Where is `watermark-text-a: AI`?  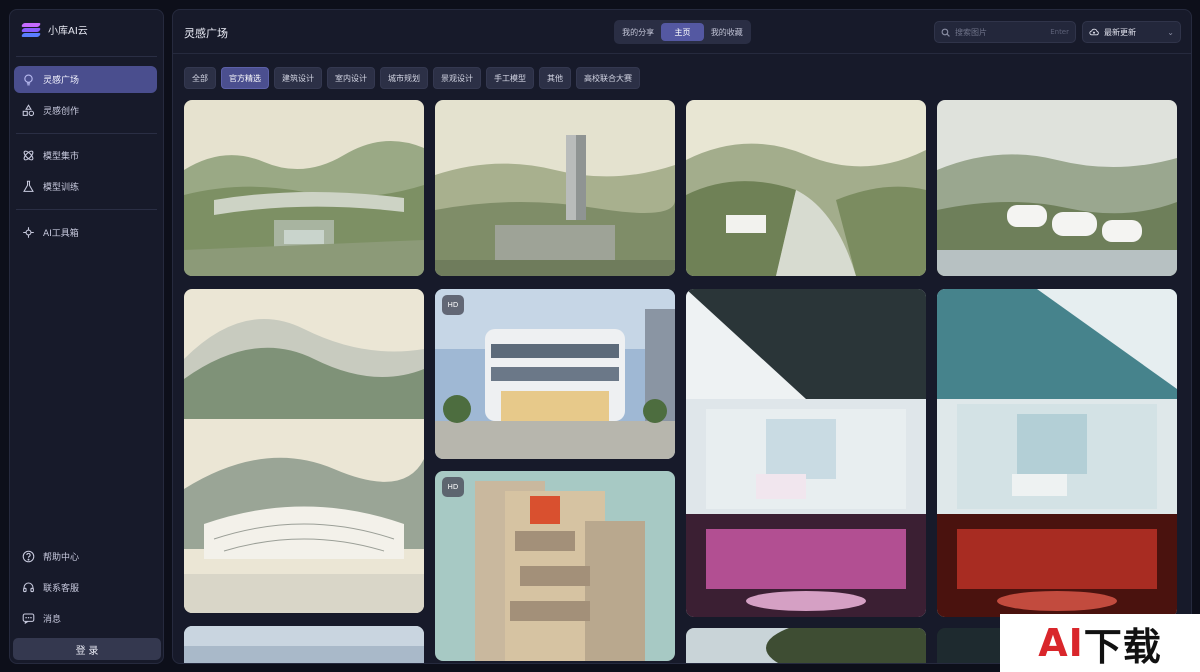 watermark-text-a: AI is located at coordinates (1061, 643).